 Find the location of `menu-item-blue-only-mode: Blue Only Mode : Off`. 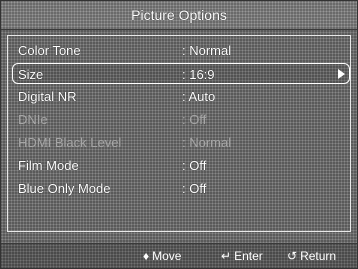

menu-item-blue-only-mode: Blue Only Mode : Off is located at coordinates (182, 188).